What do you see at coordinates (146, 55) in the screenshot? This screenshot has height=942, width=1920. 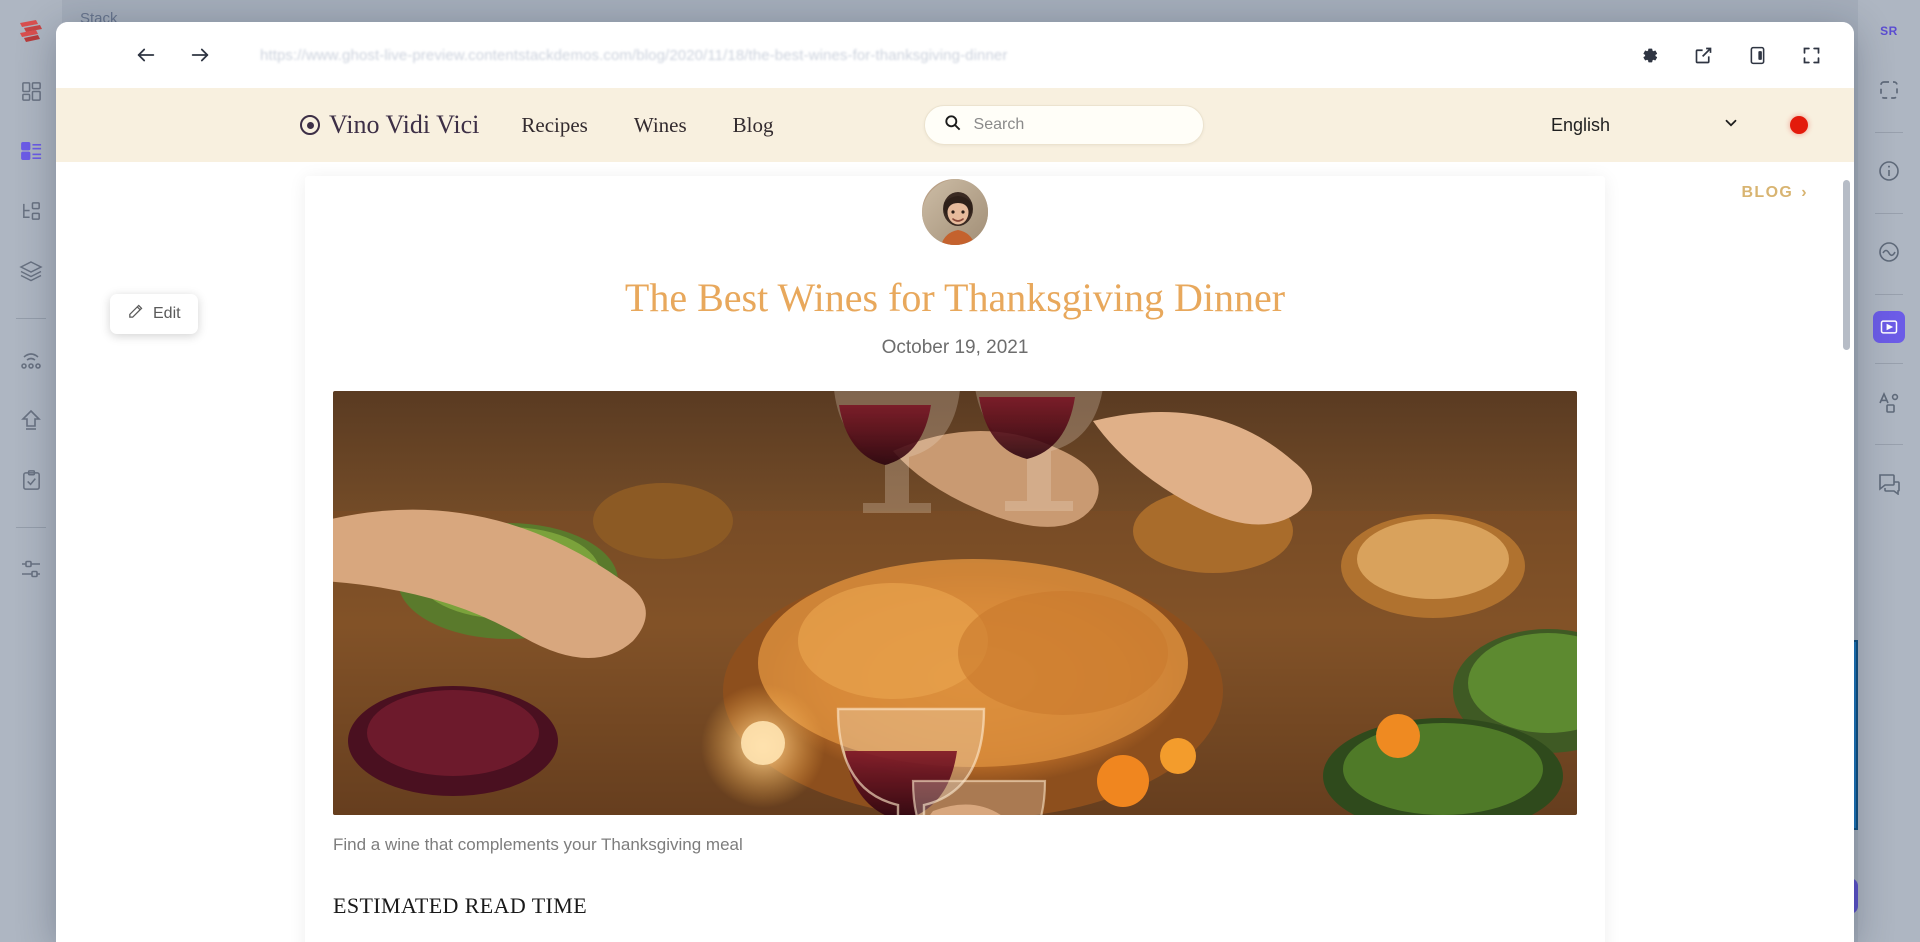 I see `back-button` at bounding box center [146, 55].